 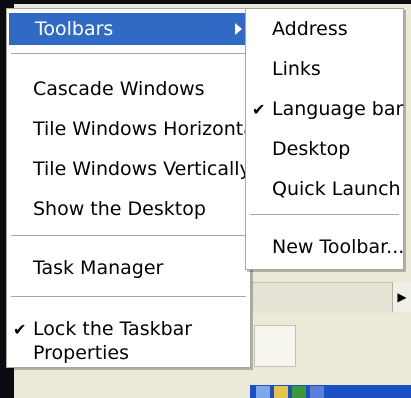 I want to click on menu-item-label: Show the Desktop, so click(x=119, y=209).